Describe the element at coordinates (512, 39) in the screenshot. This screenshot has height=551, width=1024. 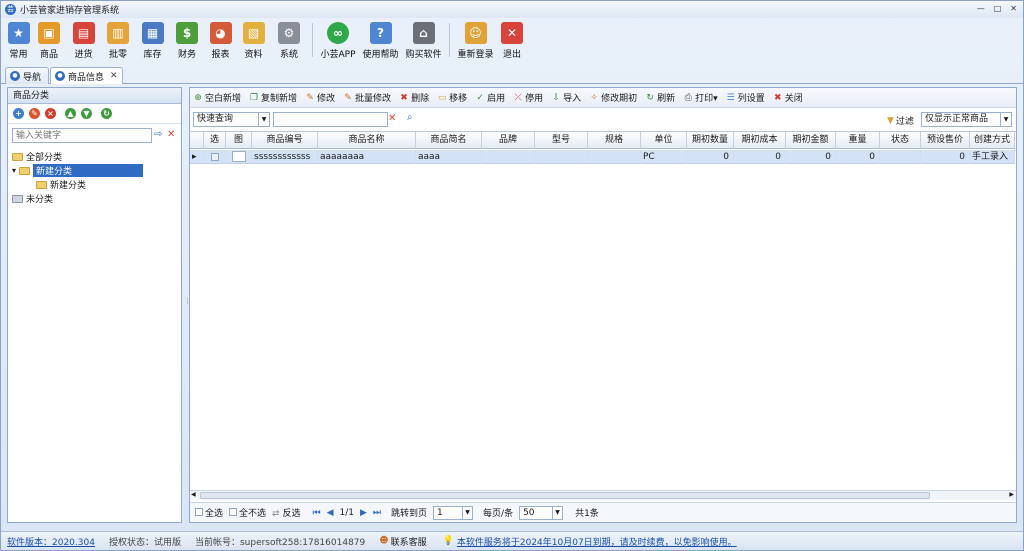
I see `toolbar-exit-button: ✕ 退出` at that location.